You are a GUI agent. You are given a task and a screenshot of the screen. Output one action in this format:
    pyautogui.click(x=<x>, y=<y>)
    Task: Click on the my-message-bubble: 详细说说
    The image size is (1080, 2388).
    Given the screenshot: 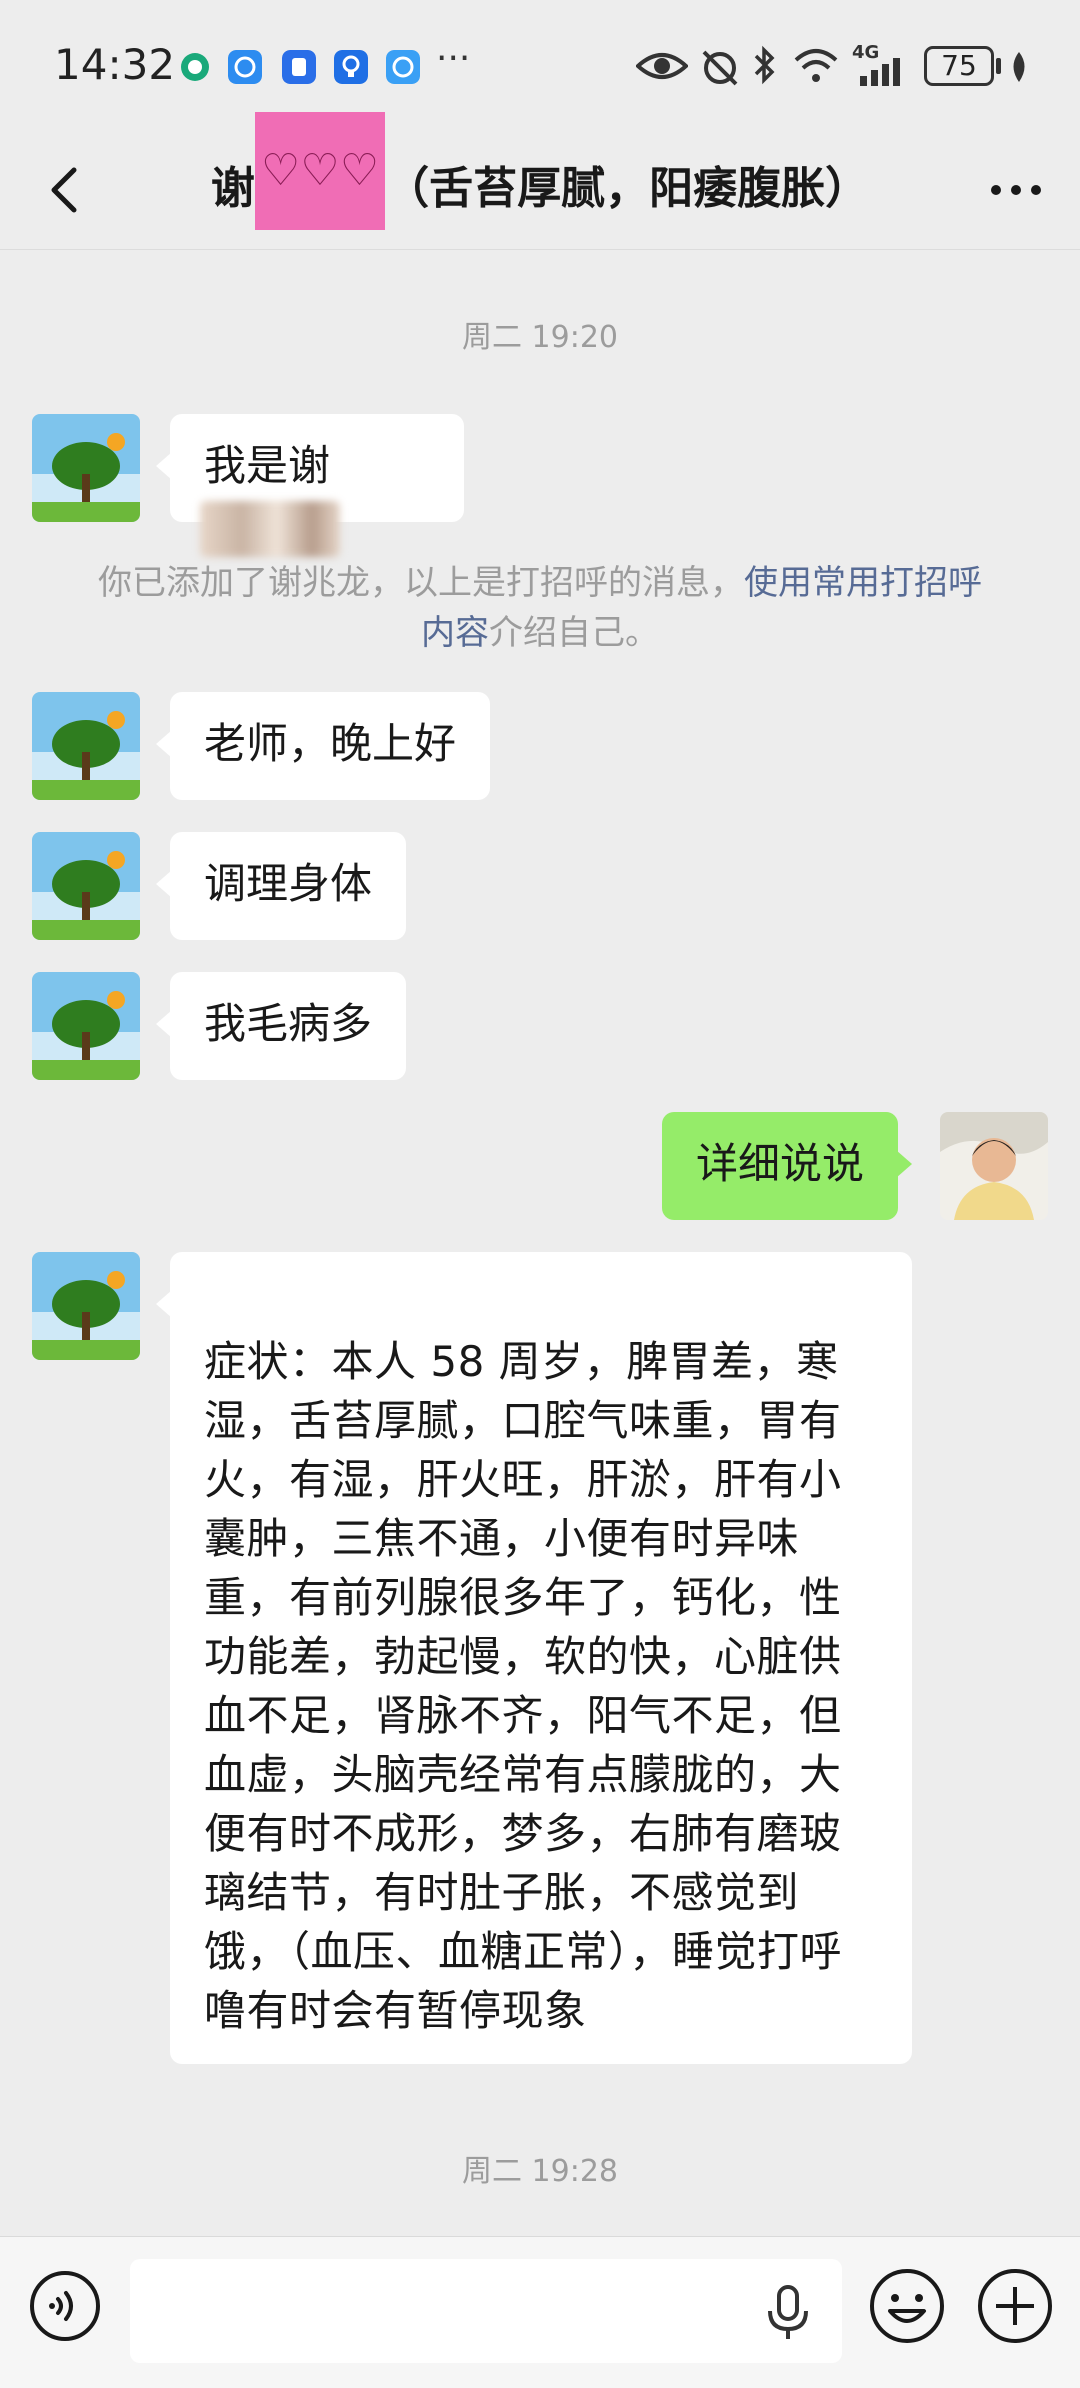 What is the action you would take?
    pyautogui.click(x=787, y=1166)
    